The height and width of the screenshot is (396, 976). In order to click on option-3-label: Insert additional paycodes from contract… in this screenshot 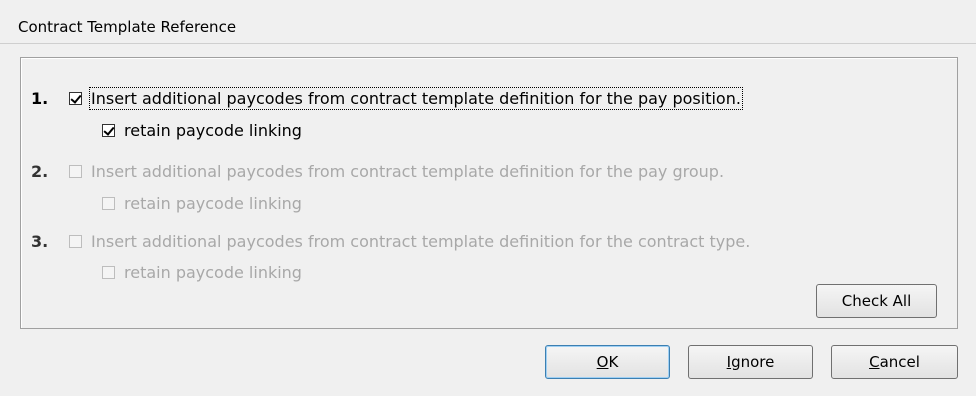, I will do `click(420, 241)`.